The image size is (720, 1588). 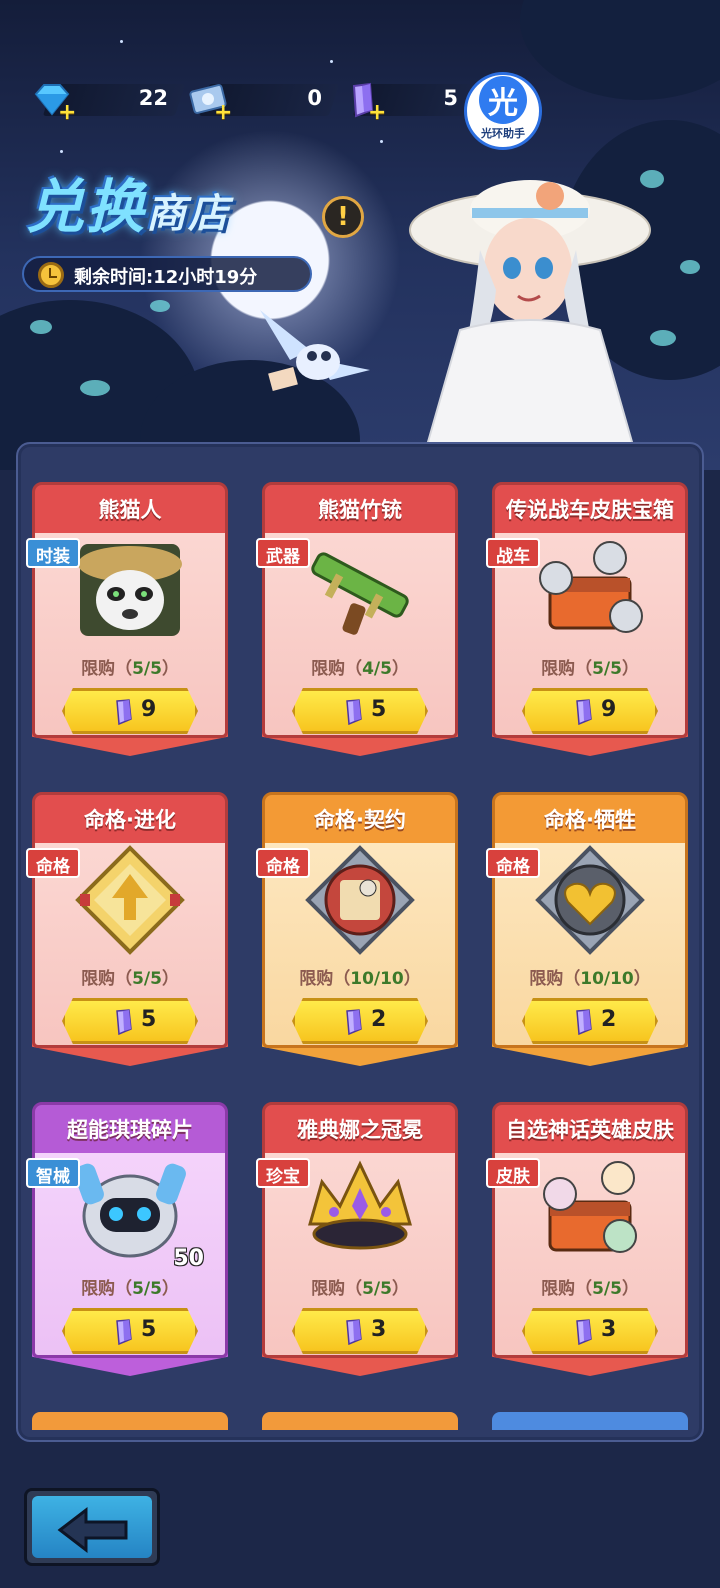 I want to click on currency-ticket: + 0, so click(x=263, y=102).